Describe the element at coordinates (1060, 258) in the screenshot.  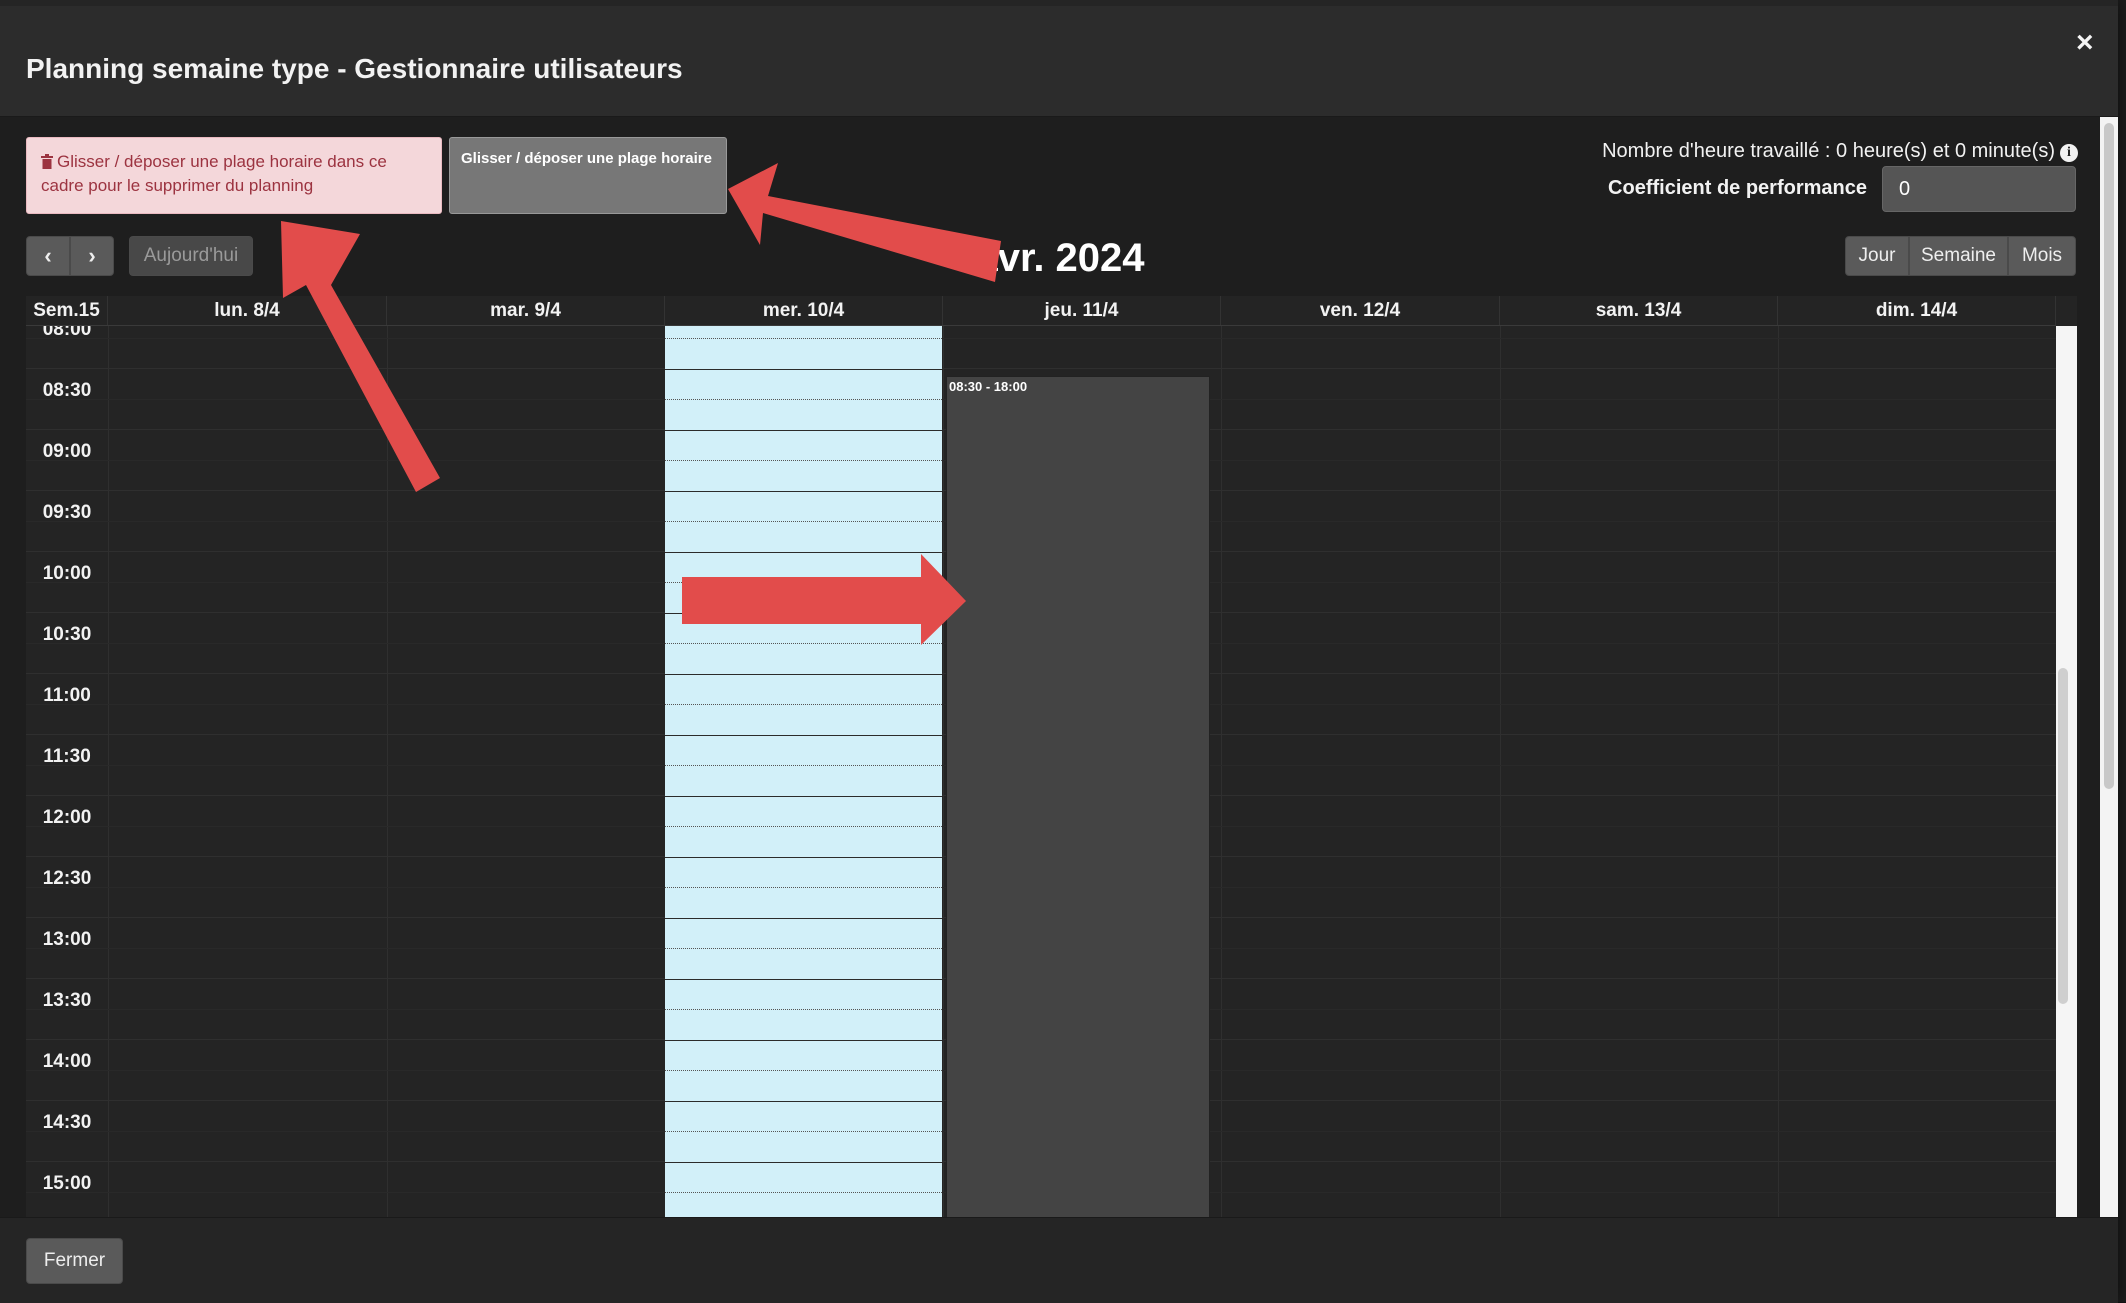
I see `calendar-title: avr. 2024` at that location.